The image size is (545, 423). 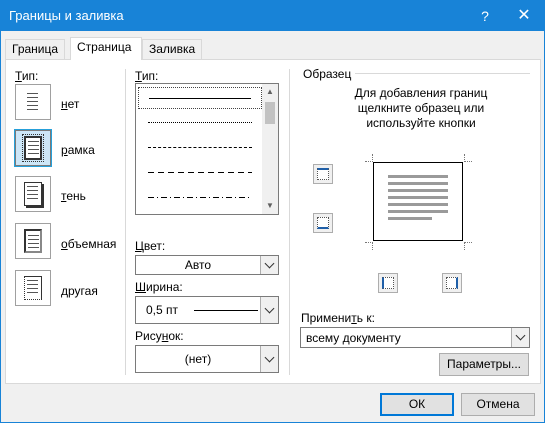 I want to click on preset-3d-label: объемная, so click(x=88, y=244).